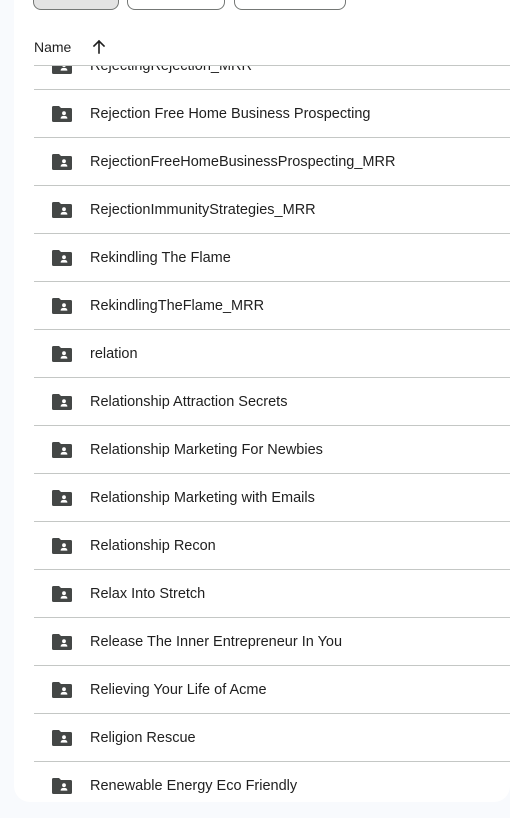  I want to click on folder-name: Release The Inner Entrepreneur In You, so click(216, 641).